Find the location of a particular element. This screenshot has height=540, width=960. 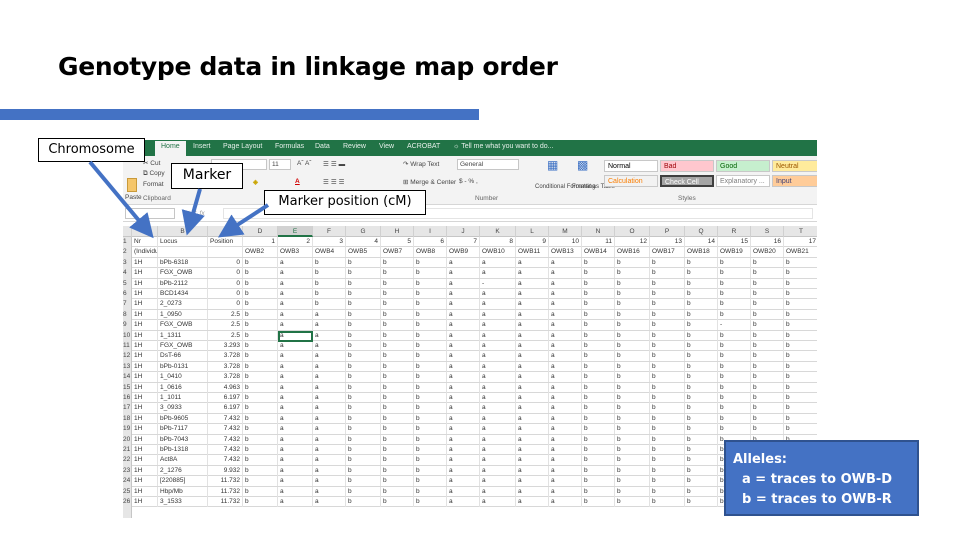

cell-f4: b is located at coordinates (329, 273).